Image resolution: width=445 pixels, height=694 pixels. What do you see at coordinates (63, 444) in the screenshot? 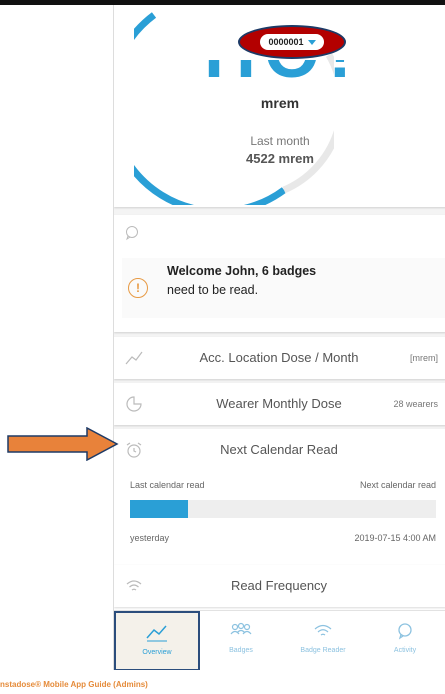
I see `orange-pointer-arrow` at bounding box center [63, 444].